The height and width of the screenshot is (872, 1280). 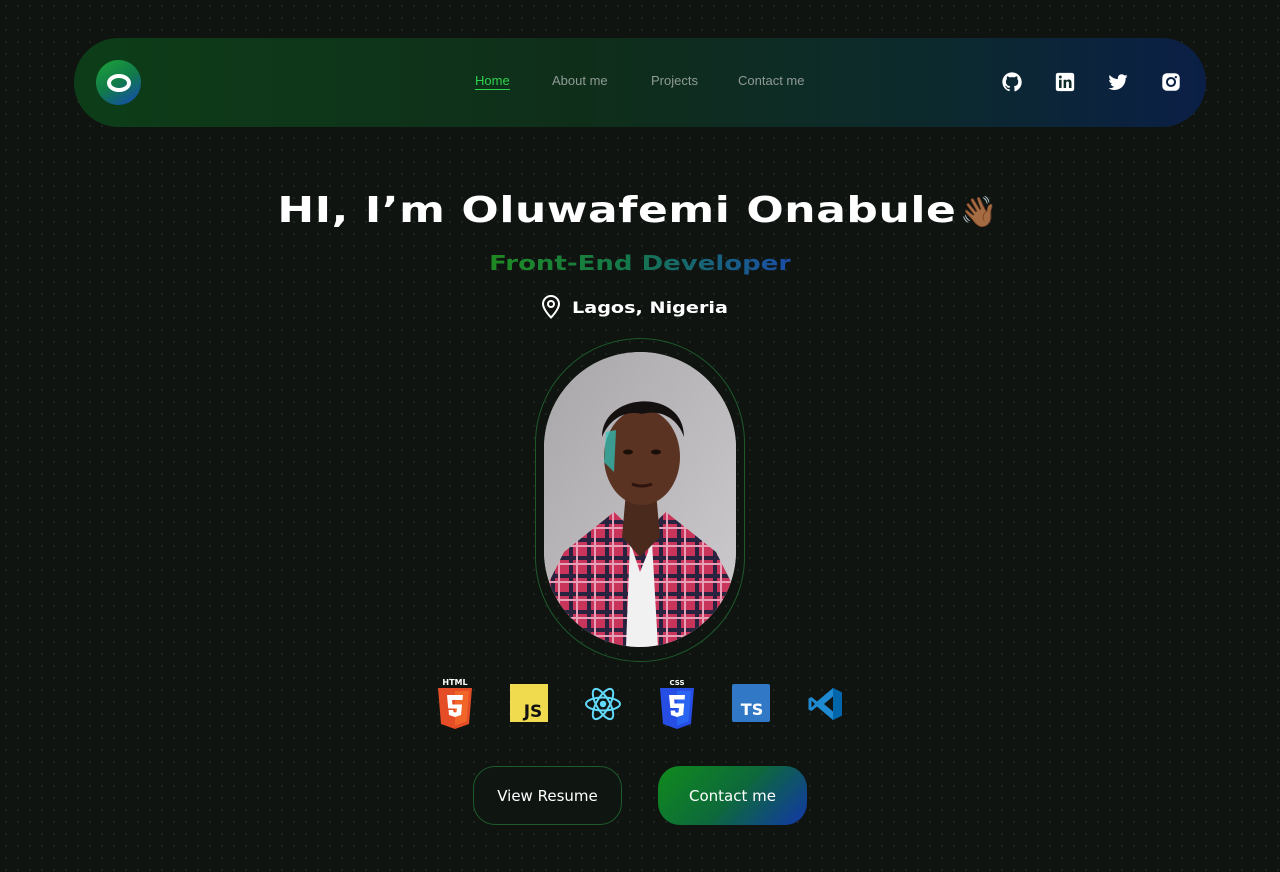 What do you see at coordinates (580, 80) in the screenshot?
I see `nav-link-about: About me` at bounding box center [580, 80].